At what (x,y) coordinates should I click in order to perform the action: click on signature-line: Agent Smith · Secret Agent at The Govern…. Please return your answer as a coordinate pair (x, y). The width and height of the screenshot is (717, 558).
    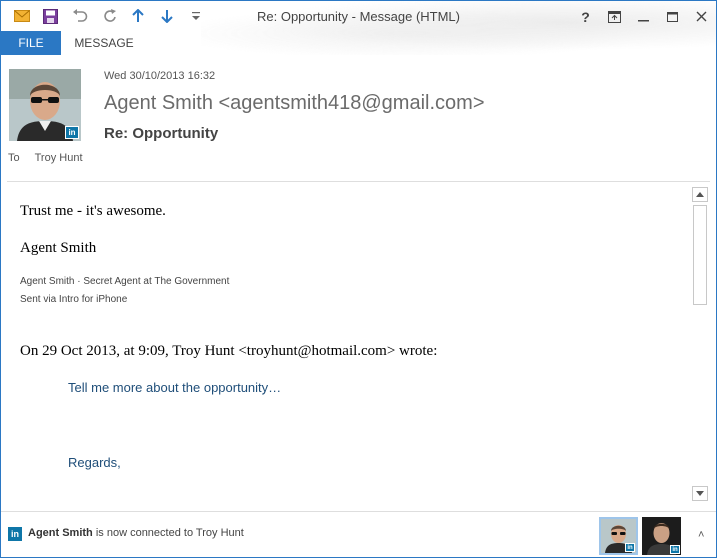
    Looking at the image, I should click on (125, 281).